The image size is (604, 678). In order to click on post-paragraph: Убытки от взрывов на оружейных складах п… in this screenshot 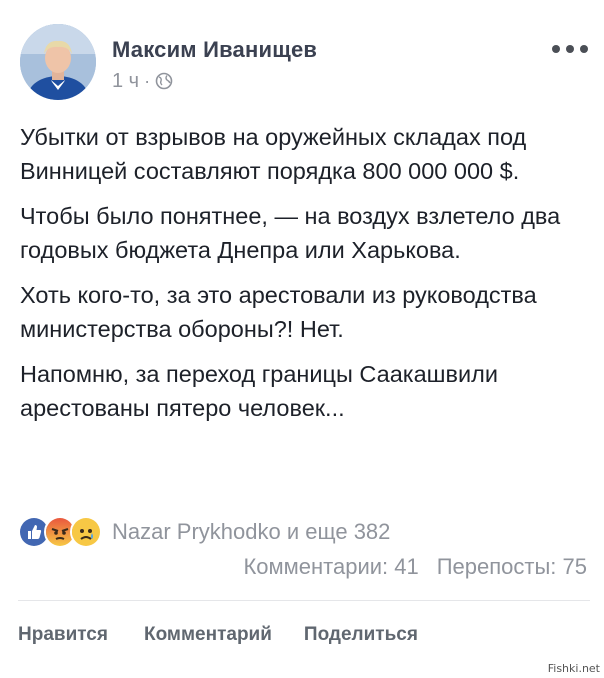, I will do `click(273, 154)`.